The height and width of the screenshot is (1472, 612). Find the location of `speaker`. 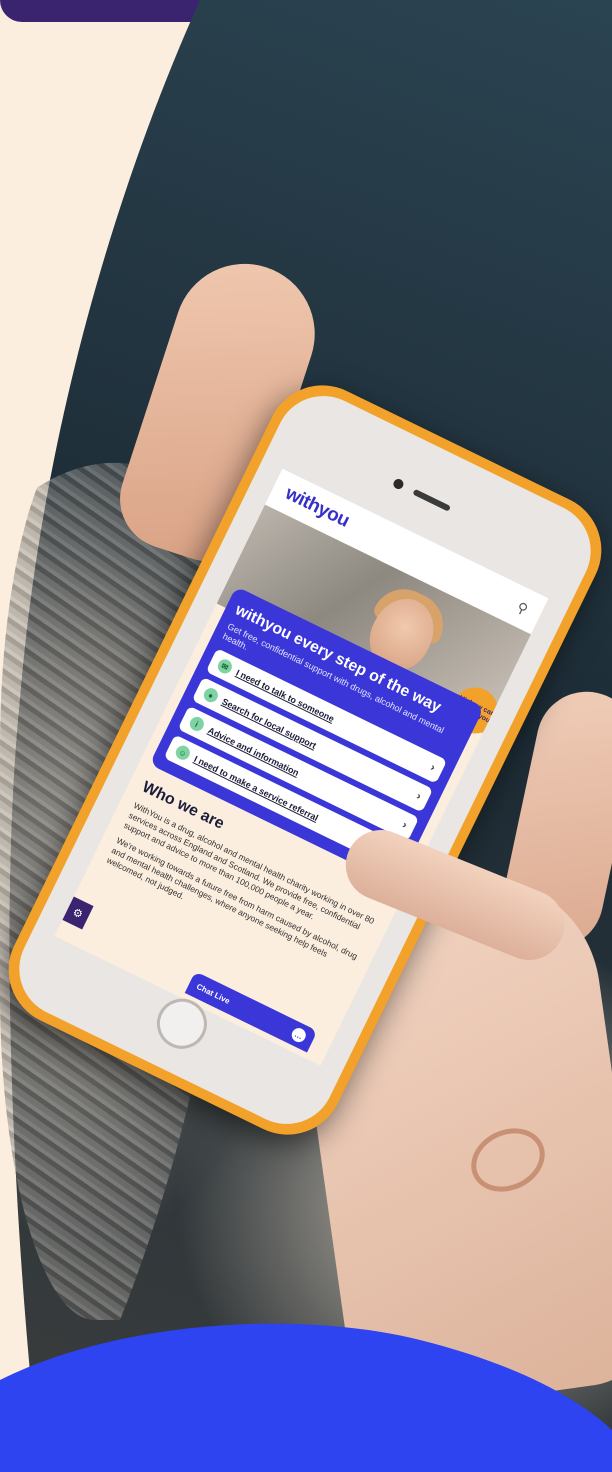

speaker is located at coordinates (431, 500).